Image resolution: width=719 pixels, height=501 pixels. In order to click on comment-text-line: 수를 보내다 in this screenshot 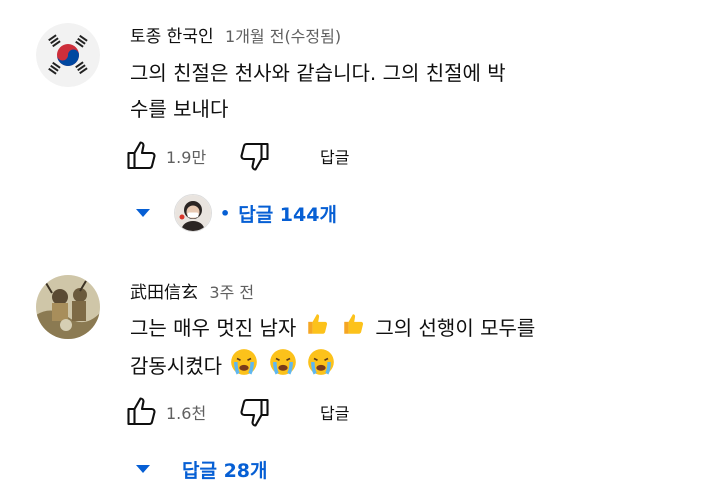, I will do `click(179, 109)`.